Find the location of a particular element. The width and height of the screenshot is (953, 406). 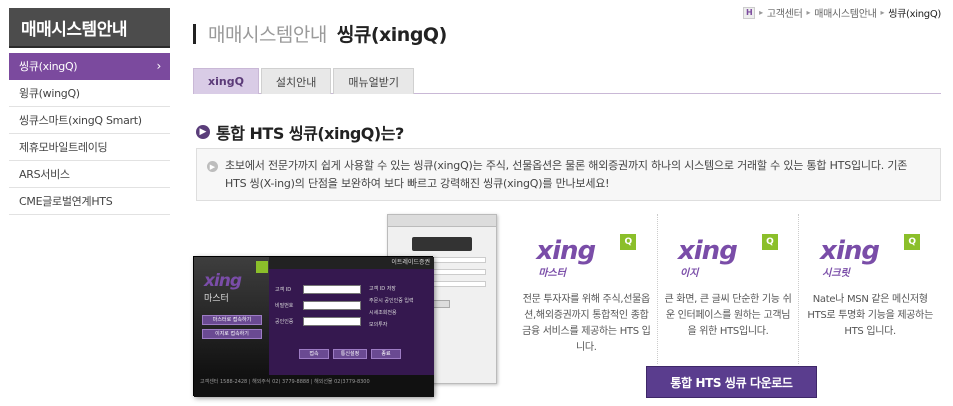

section-heading: ▶ 통합 HTS 씽큐(xingQ)는? is located at coordinates (300, 132).